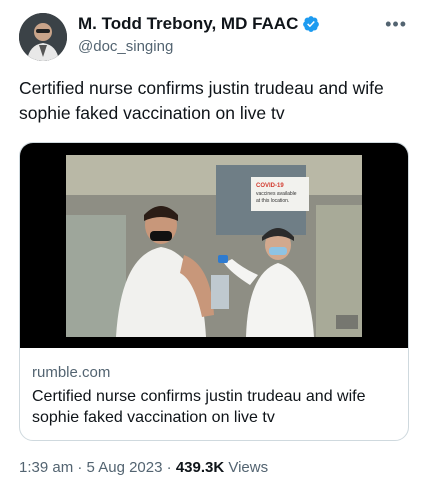  Describe the element at coordinates (248, 467) in the screenshot. I see `views-label: Views` at that location.